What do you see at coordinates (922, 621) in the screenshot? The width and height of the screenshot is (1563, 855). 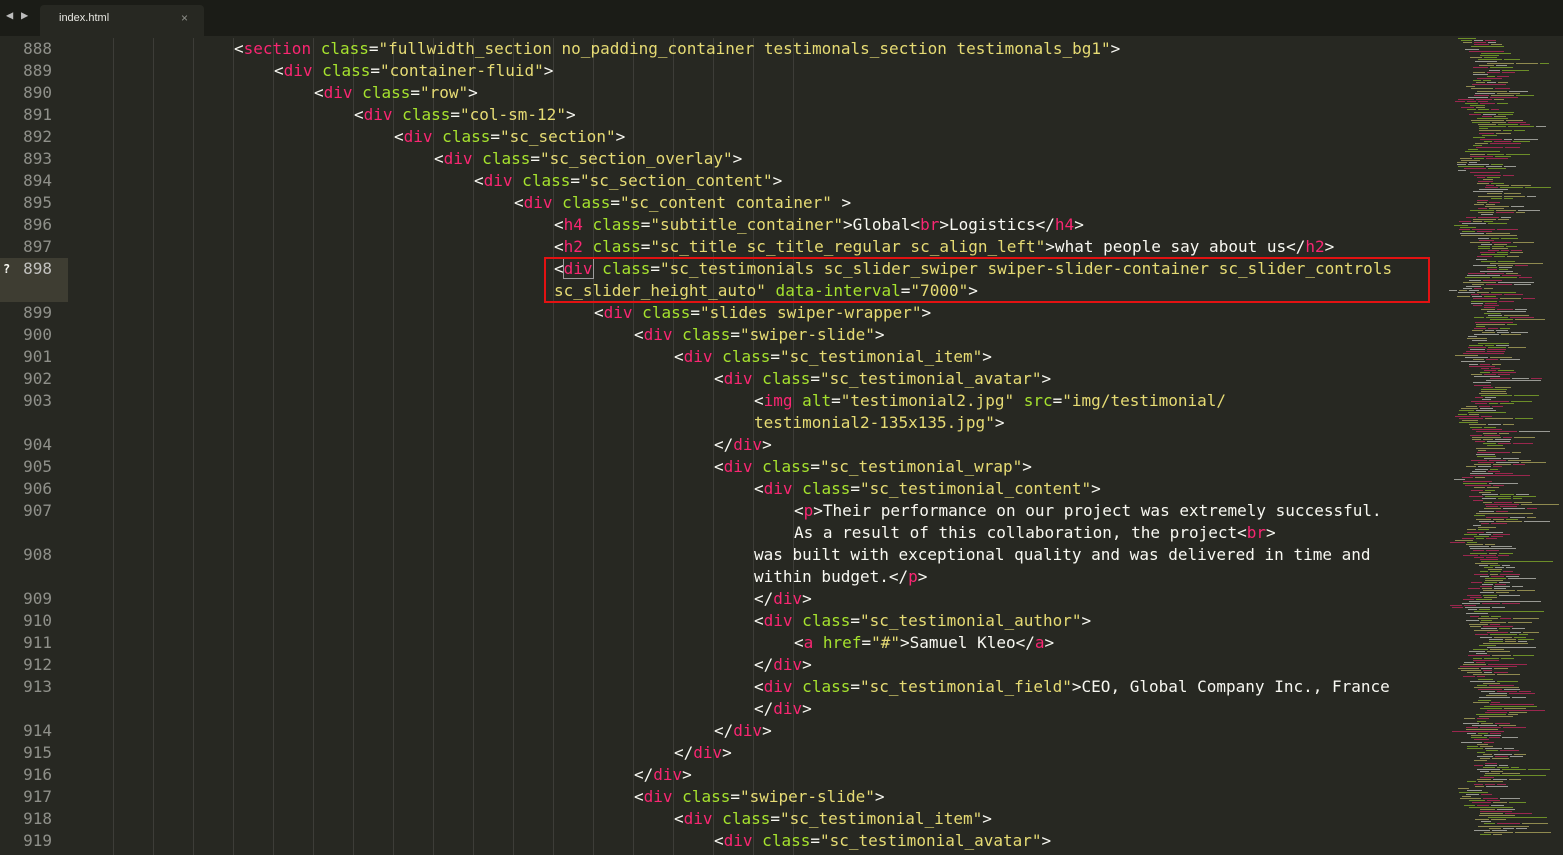 I see `code-line: <div class="sc_testimonial_author">` at bounding box center [922, 621].